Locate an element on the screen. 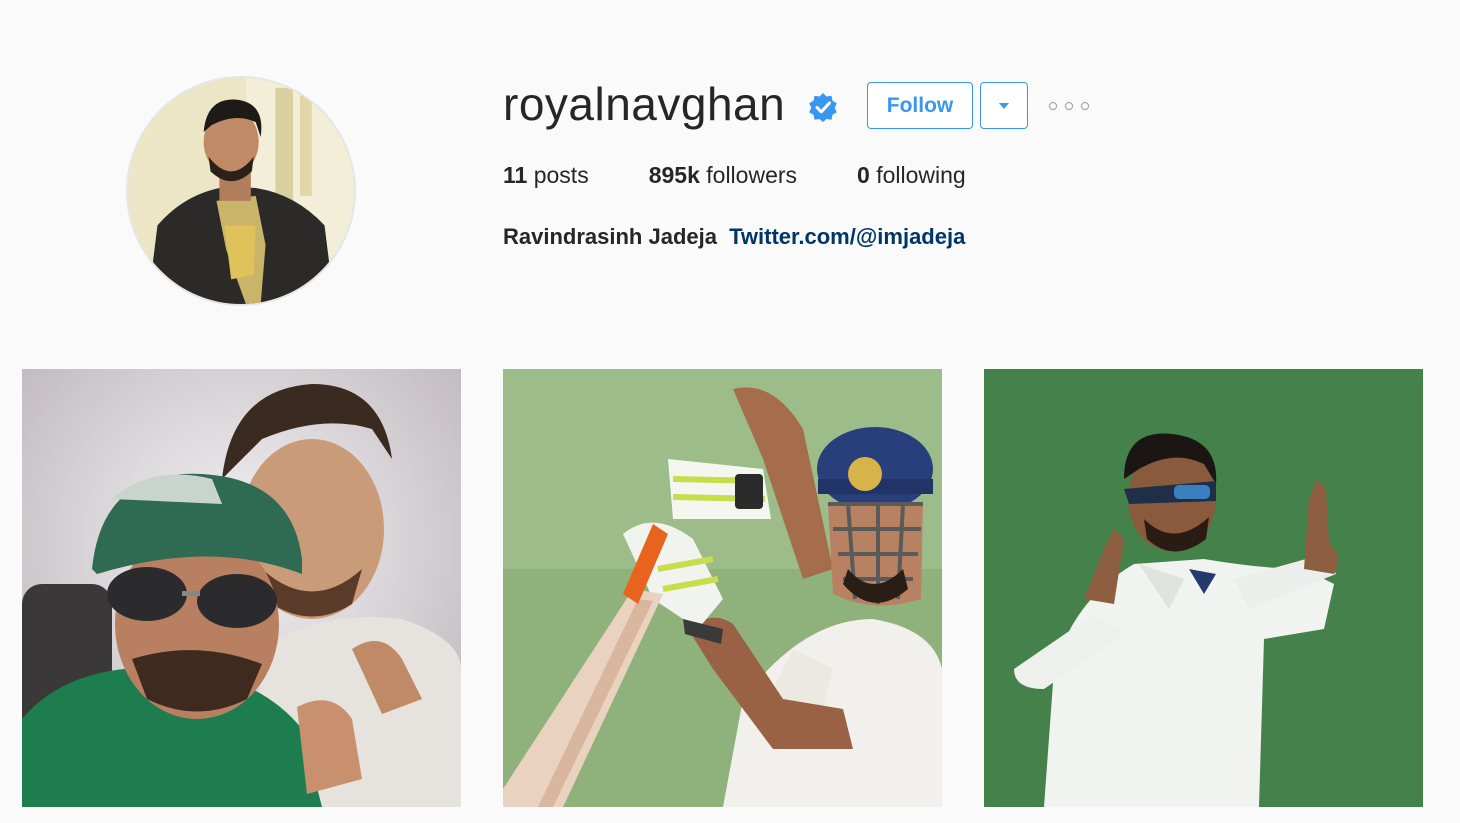 Image resolution: width=1460 pixels, height=823 pixels. more-options-button is located at coordinates (1069, 106).